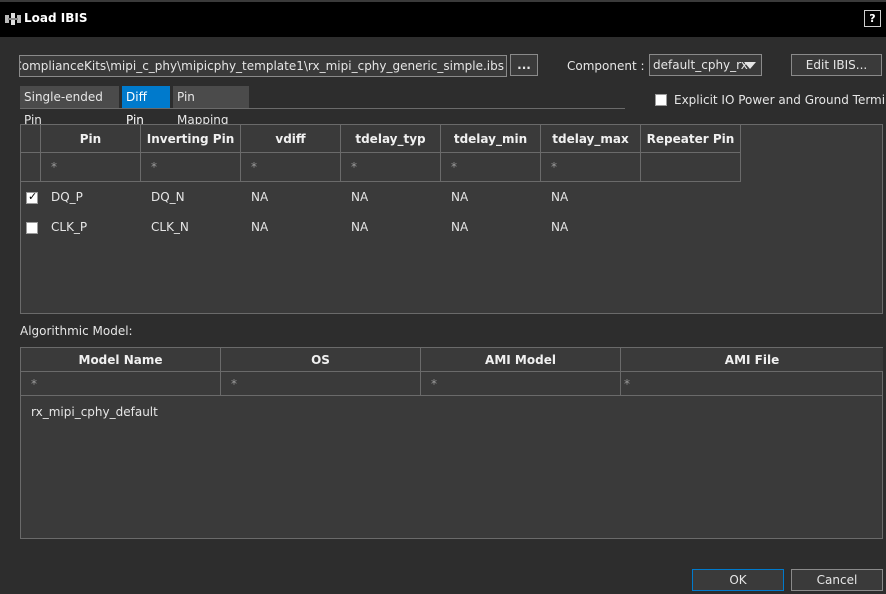 This screenshot has height=594, width=886. I want to click on tab-strip-underline, so click(322, 108).